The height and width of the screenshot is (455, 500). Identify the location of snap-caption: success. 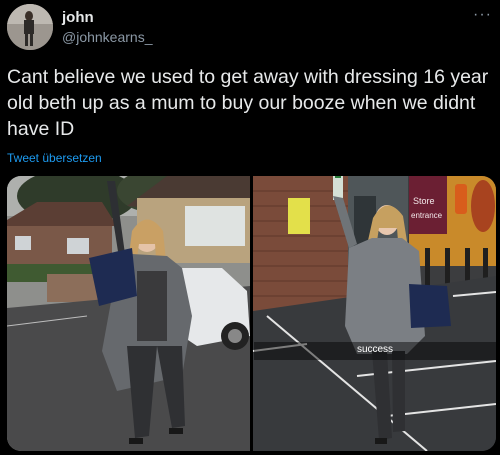
(375, 349).